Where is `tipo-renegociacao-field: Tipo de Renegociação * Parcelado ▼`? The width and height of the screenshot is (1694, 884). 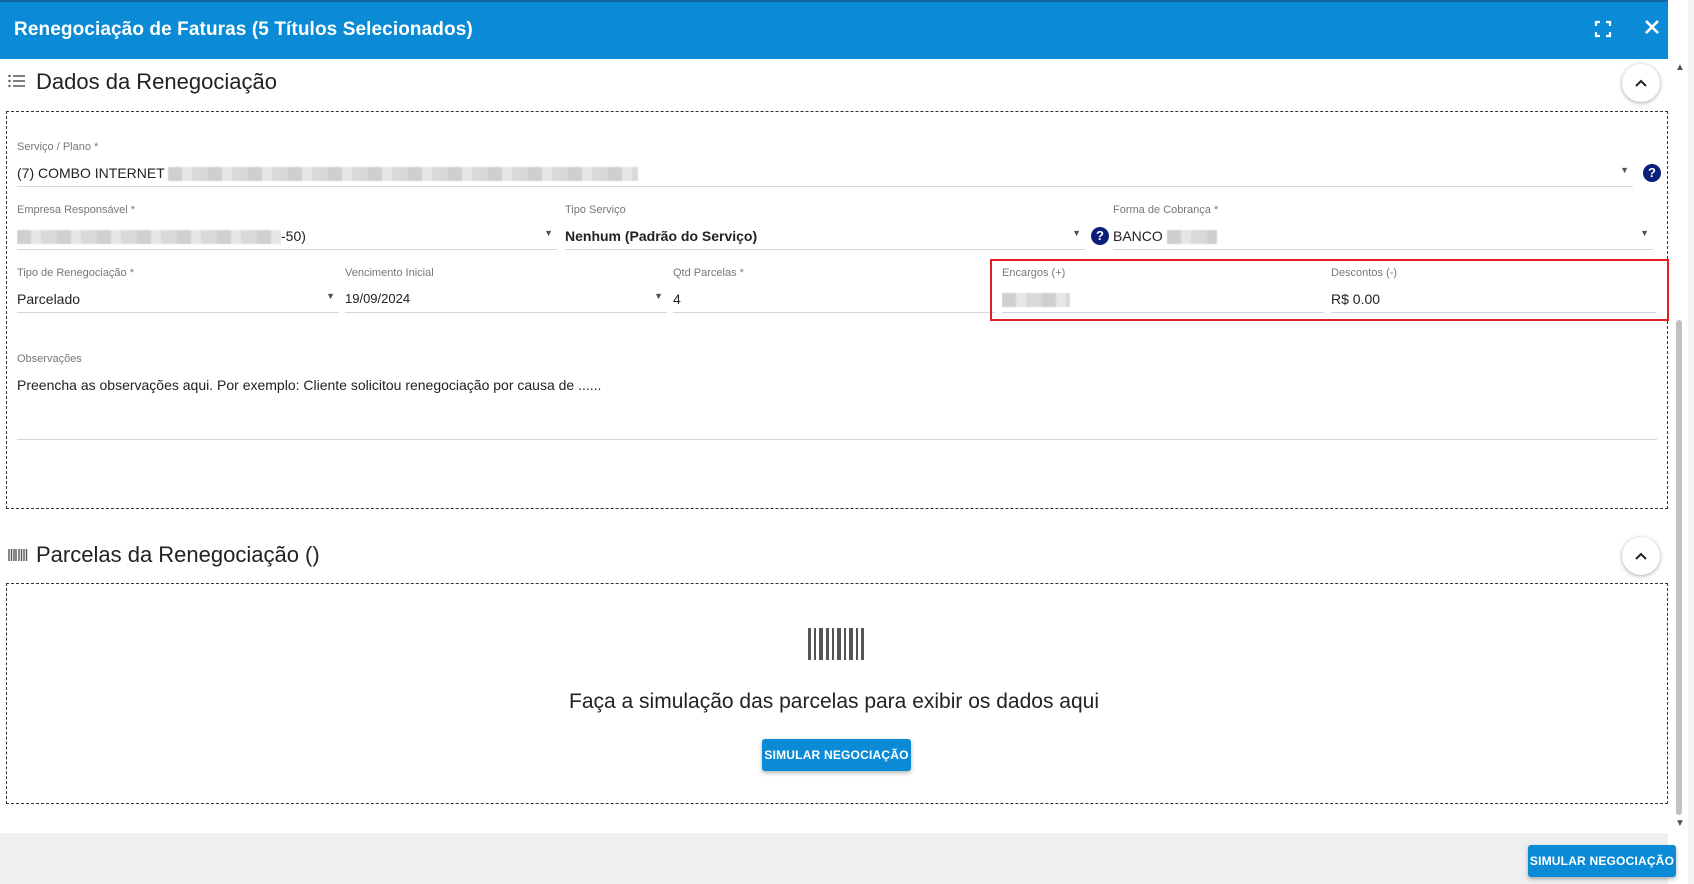
tipo-renegociacao-field: Tipo de Renegociação * Parcelado ▼ is located at coordinates (178, 290).